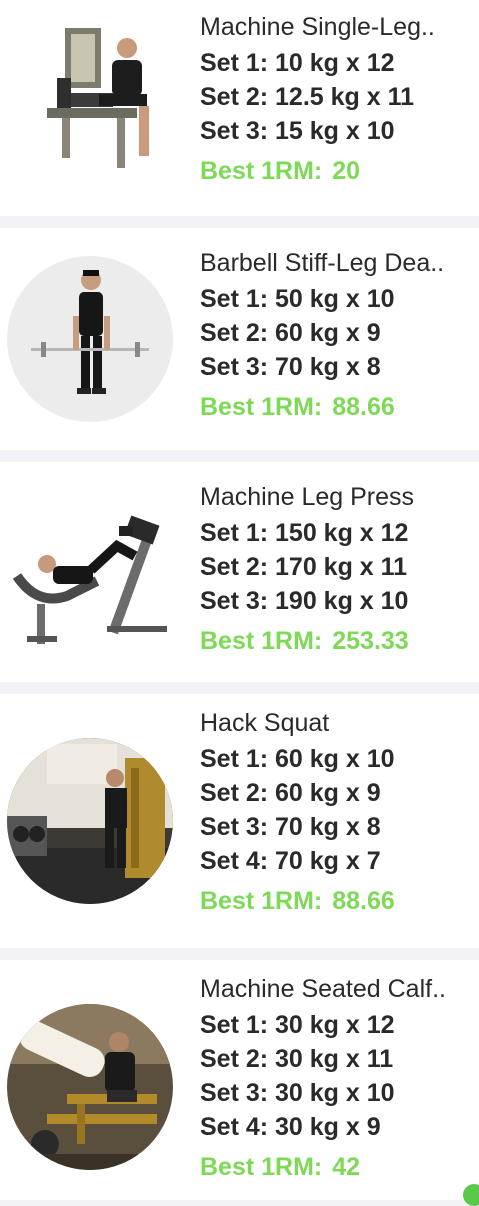  I want to click on set-row: Set 4: 70 kg x 7, so click(290, 861).